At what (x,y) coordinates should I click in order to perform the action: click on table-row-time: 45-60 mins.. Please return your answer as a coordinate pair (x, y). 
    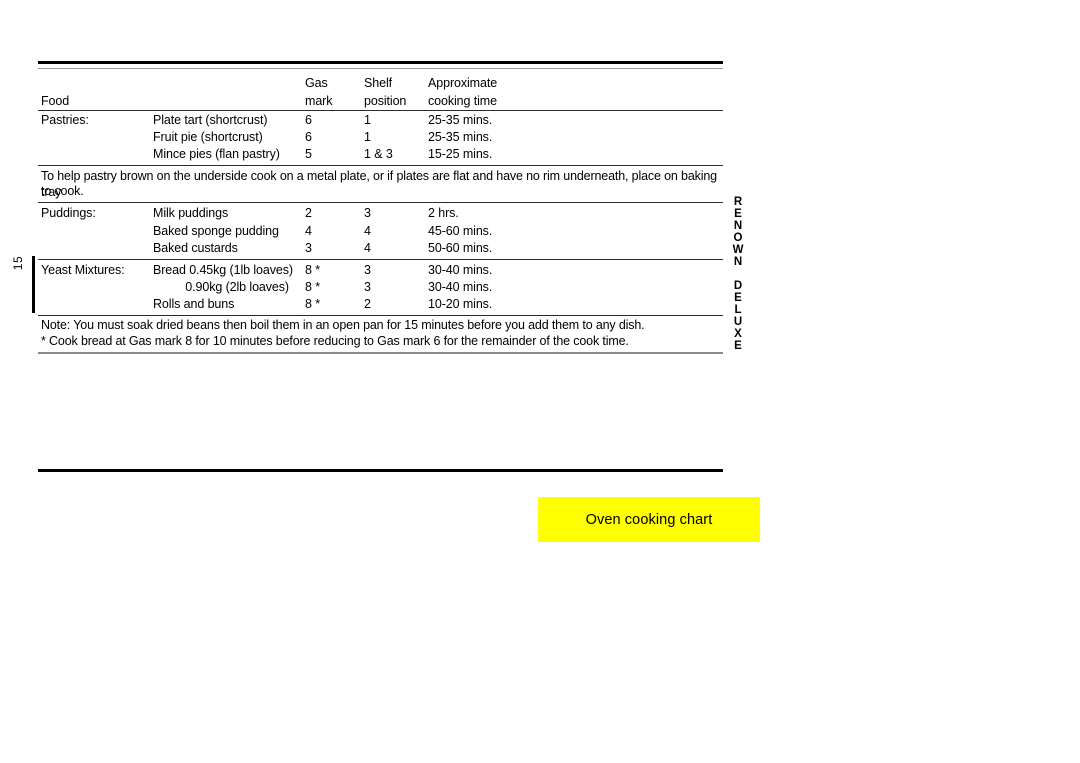
    Looking at the image, I should click on (460, 231).